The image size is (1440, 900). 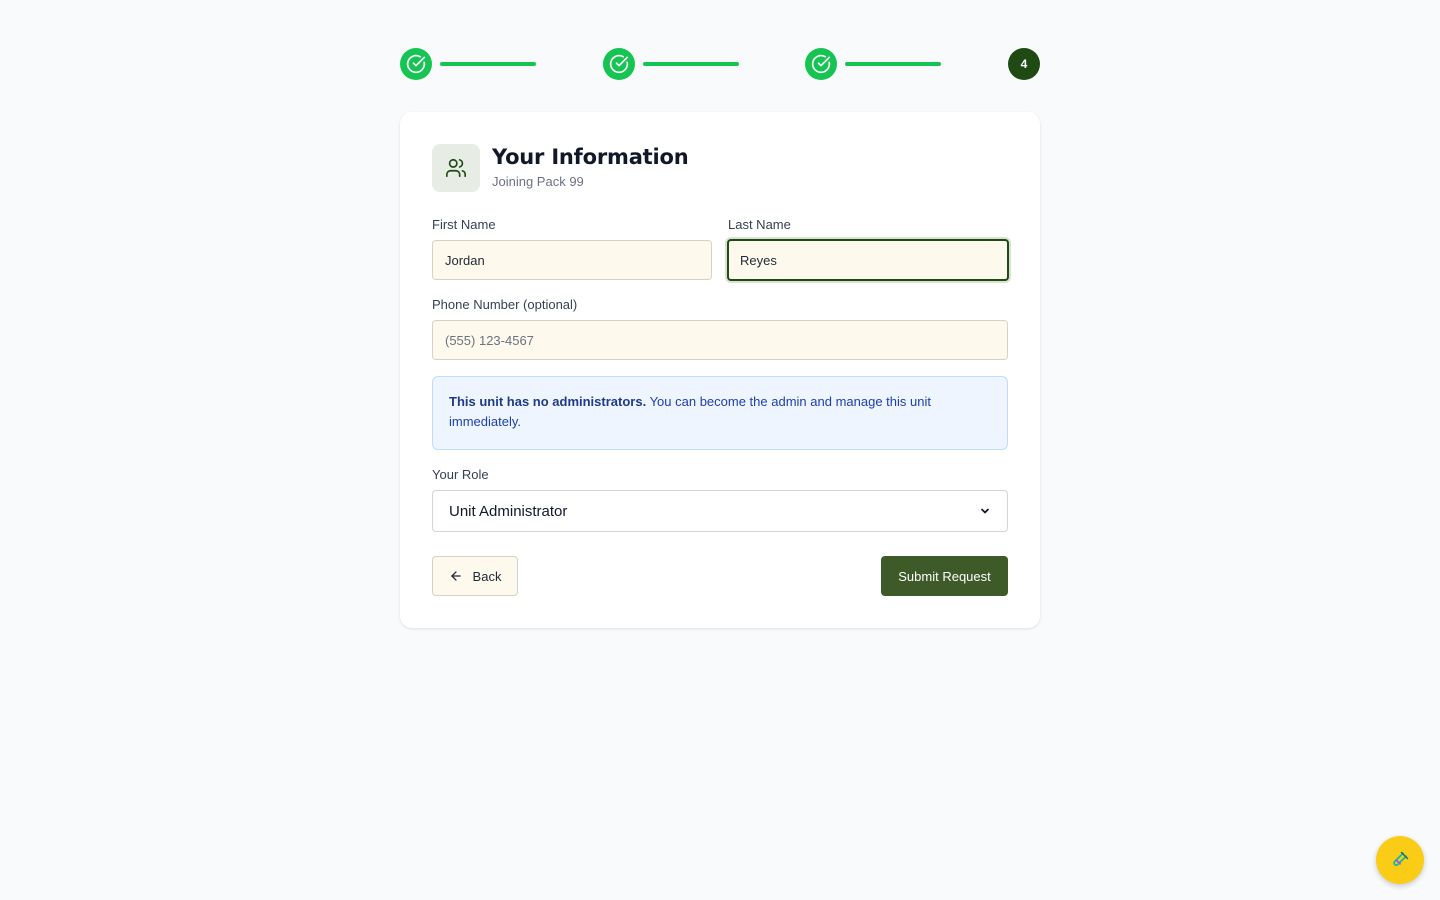 I want to click on step-4-current: 4, so click(x=1024, y=64).